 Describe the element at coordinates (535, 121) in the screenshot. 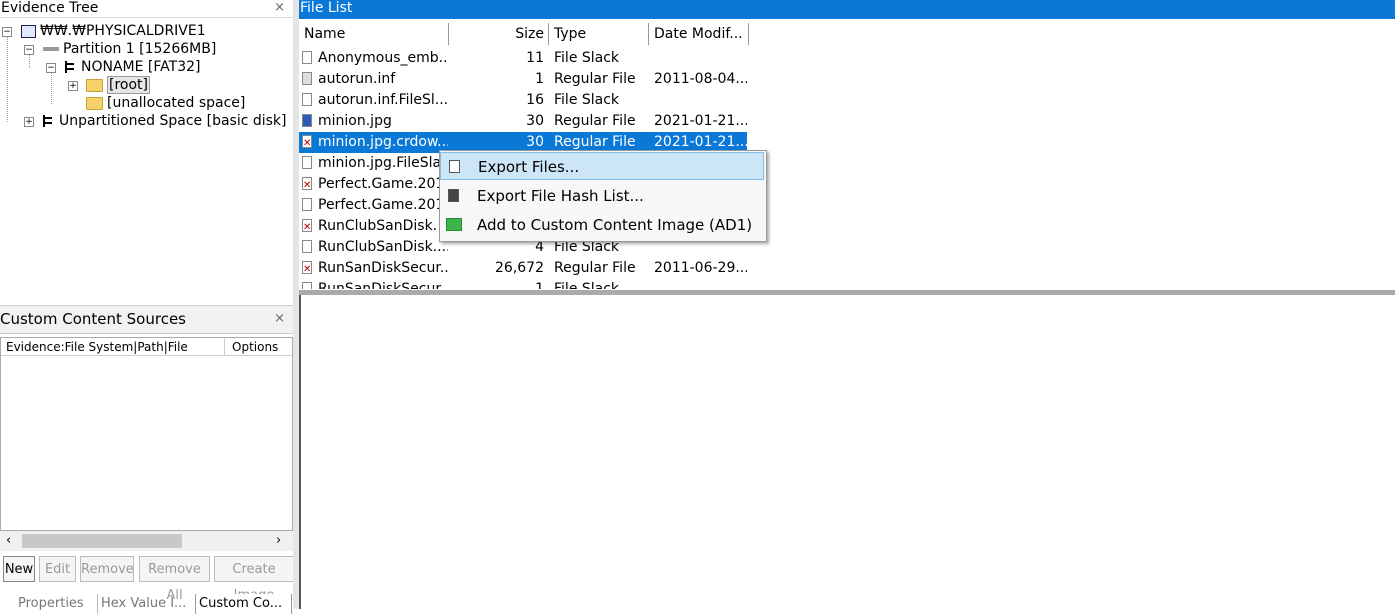

I see `cell-size: 30` at that location.